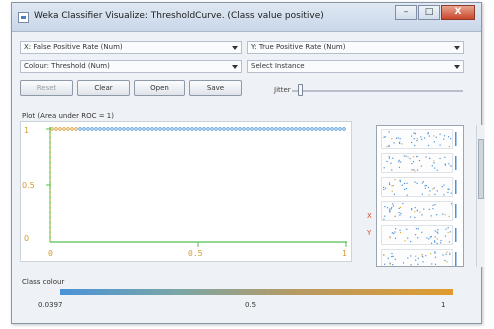  What do you see at coordinates (458, 12) in the screenshot?
I see `close-button: X` at bounding box center [458, 12].